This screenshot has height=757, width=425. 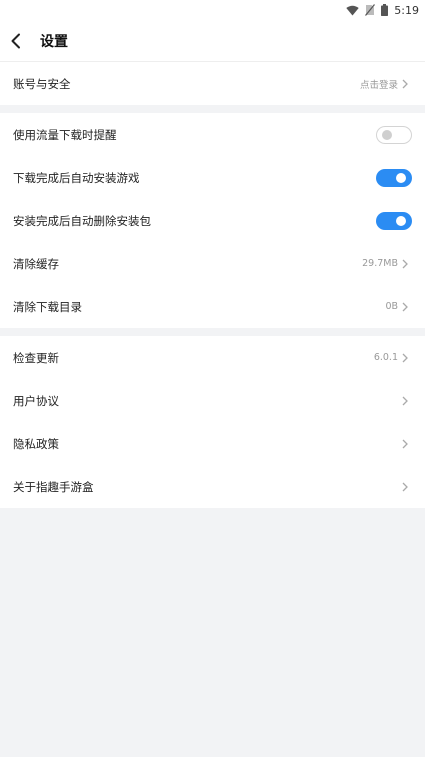 What do you see at coordinates (391, 306) in the screenshot?
I see `downloads-size: 0B` at bounding box center [391, 306].